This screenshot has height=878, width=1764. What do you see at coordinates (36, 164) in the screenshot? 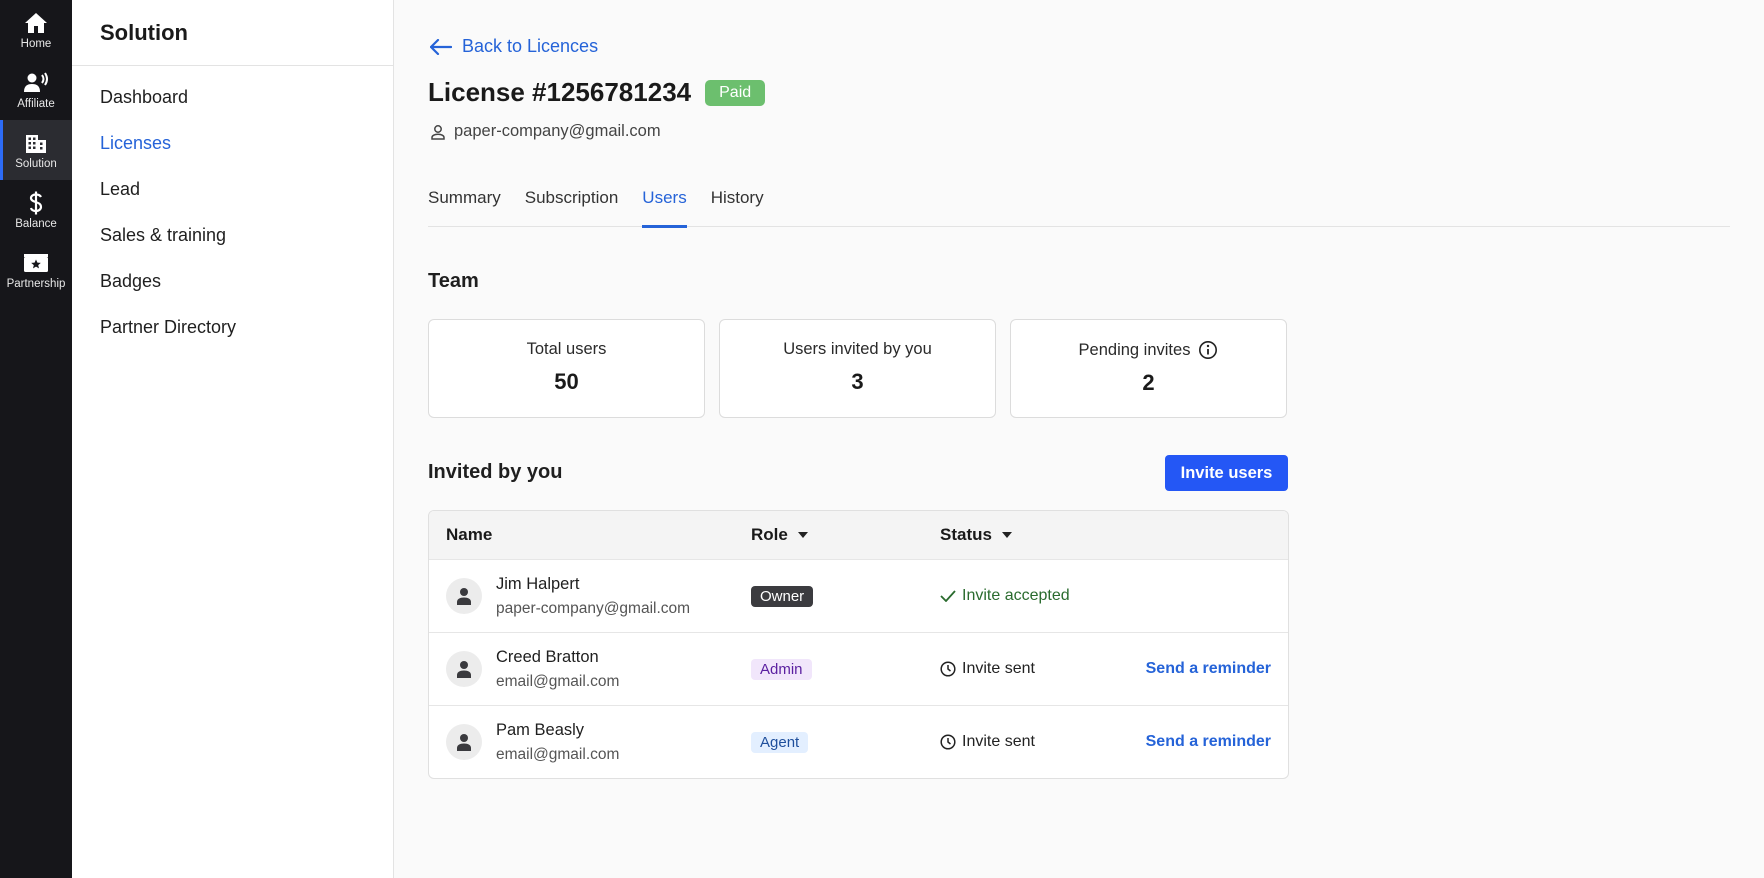
I see `rail-item-label: Solution` at bounding box center [36, 164].